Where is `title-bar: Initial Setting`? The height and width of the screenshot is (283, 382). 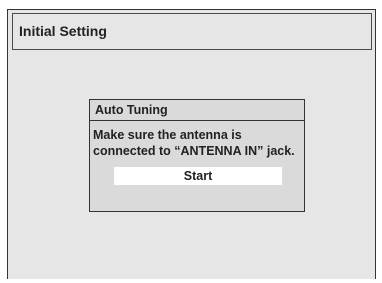 title-bar: Initial Setting is located at coordinates (192, 31).